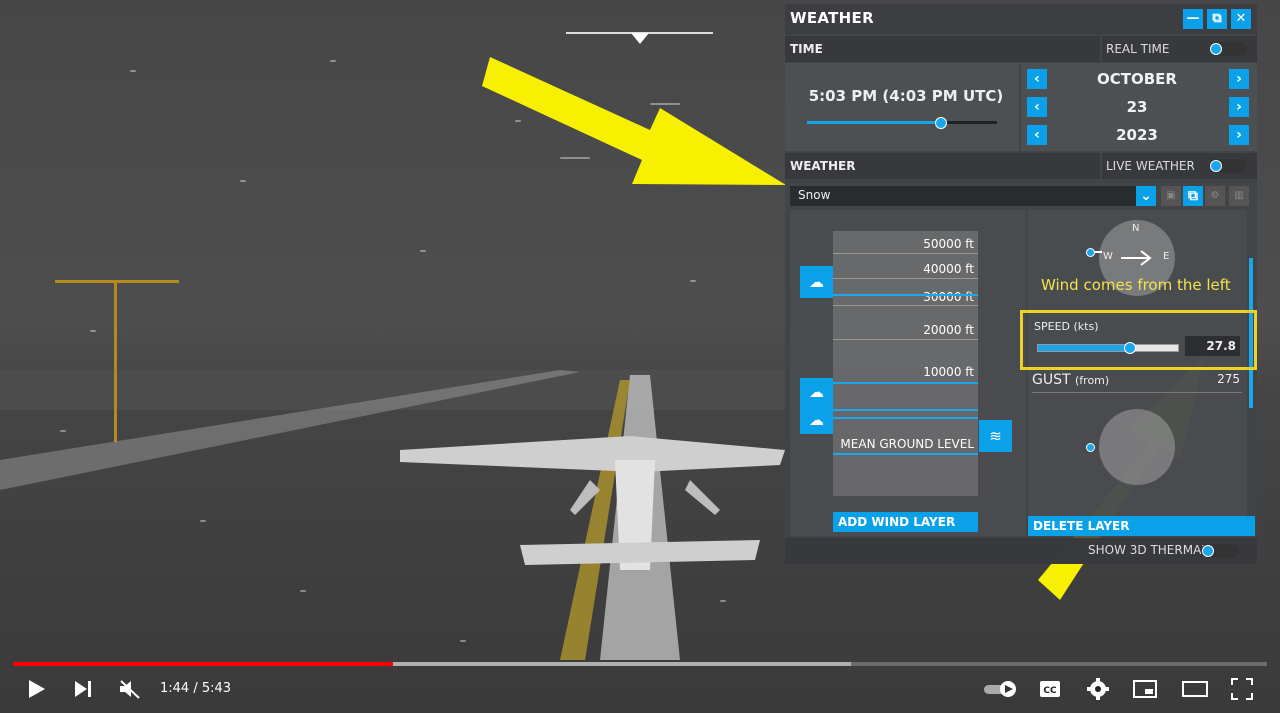 This screenshot has height=713, width=1280. Describe the element at coordinates (1146, 196) in the screenshot. I see `preset-dropdown-toggle: ⌄` at that location.